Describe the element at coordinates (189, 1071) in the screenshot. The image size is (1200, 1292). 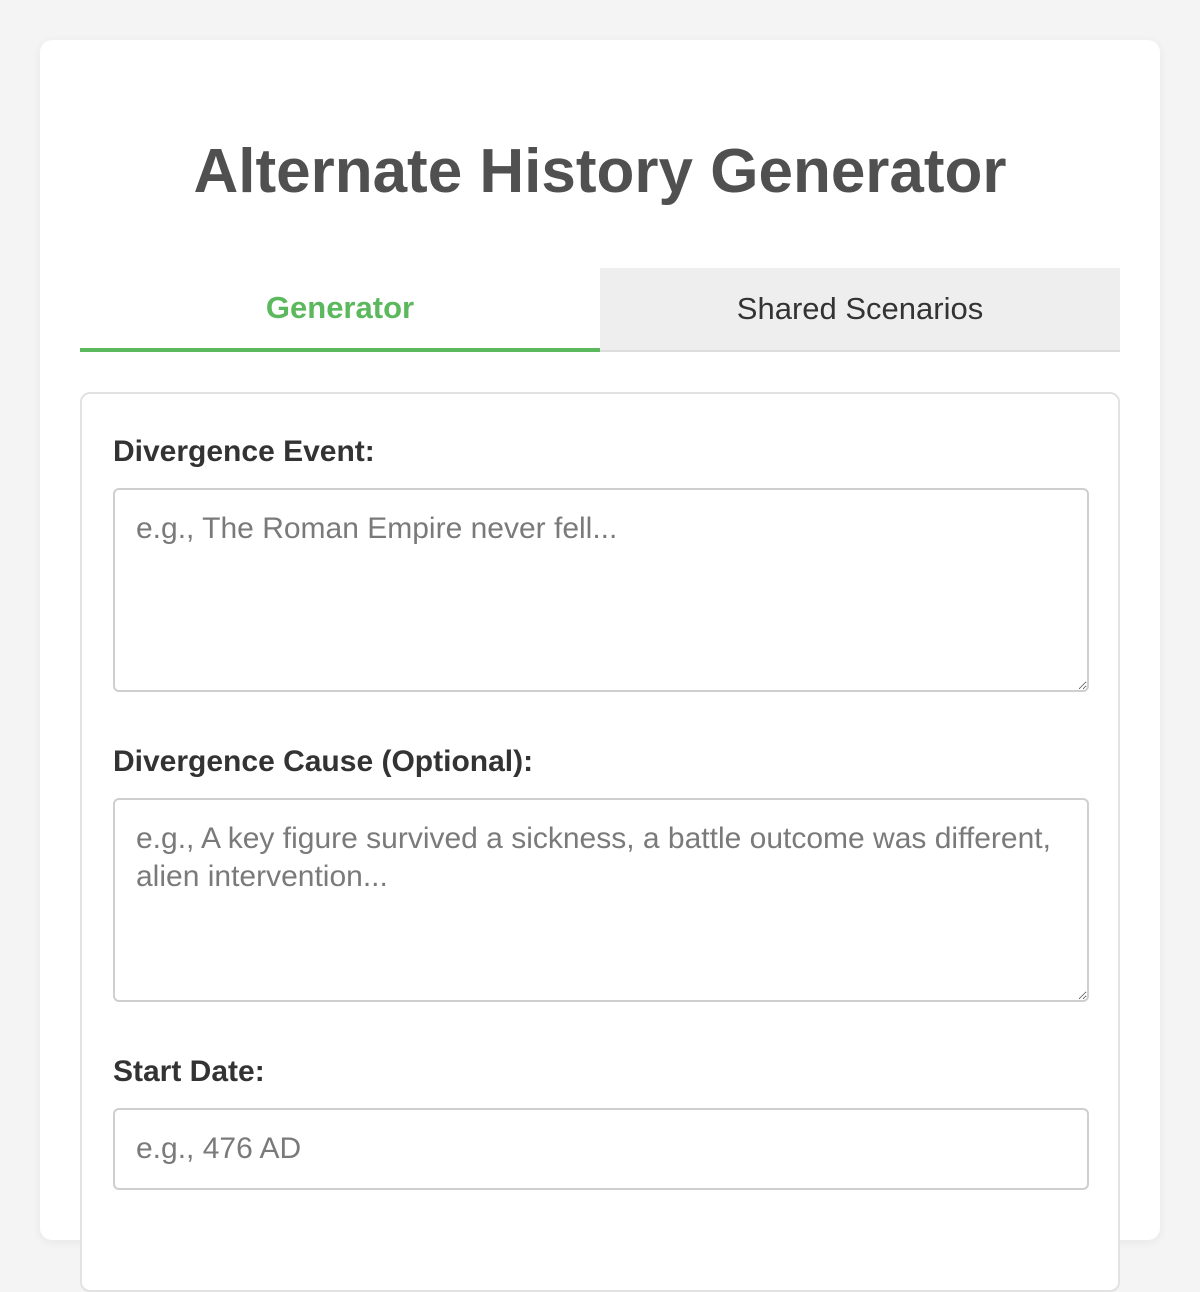
I see `start-date-label: Start Date:` at that location.